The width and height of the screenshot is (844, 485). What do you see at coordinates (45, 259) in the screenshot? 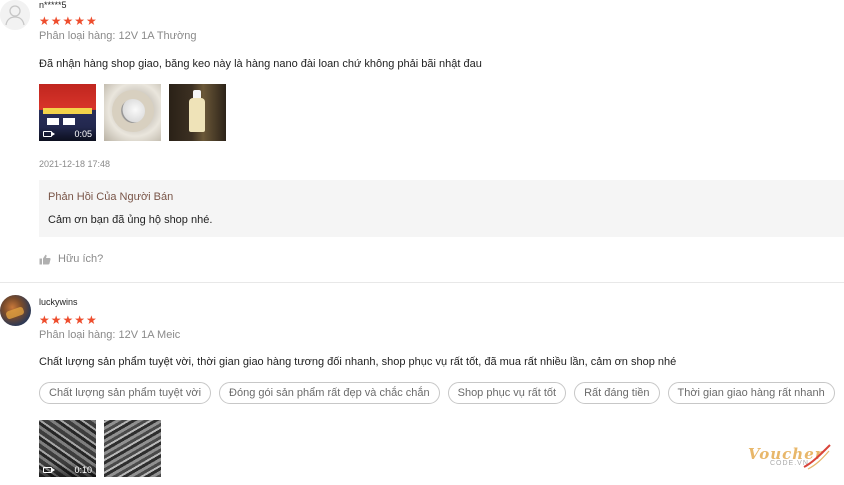
I see `thumbs-up-icon` at bounding box center [45, 259].